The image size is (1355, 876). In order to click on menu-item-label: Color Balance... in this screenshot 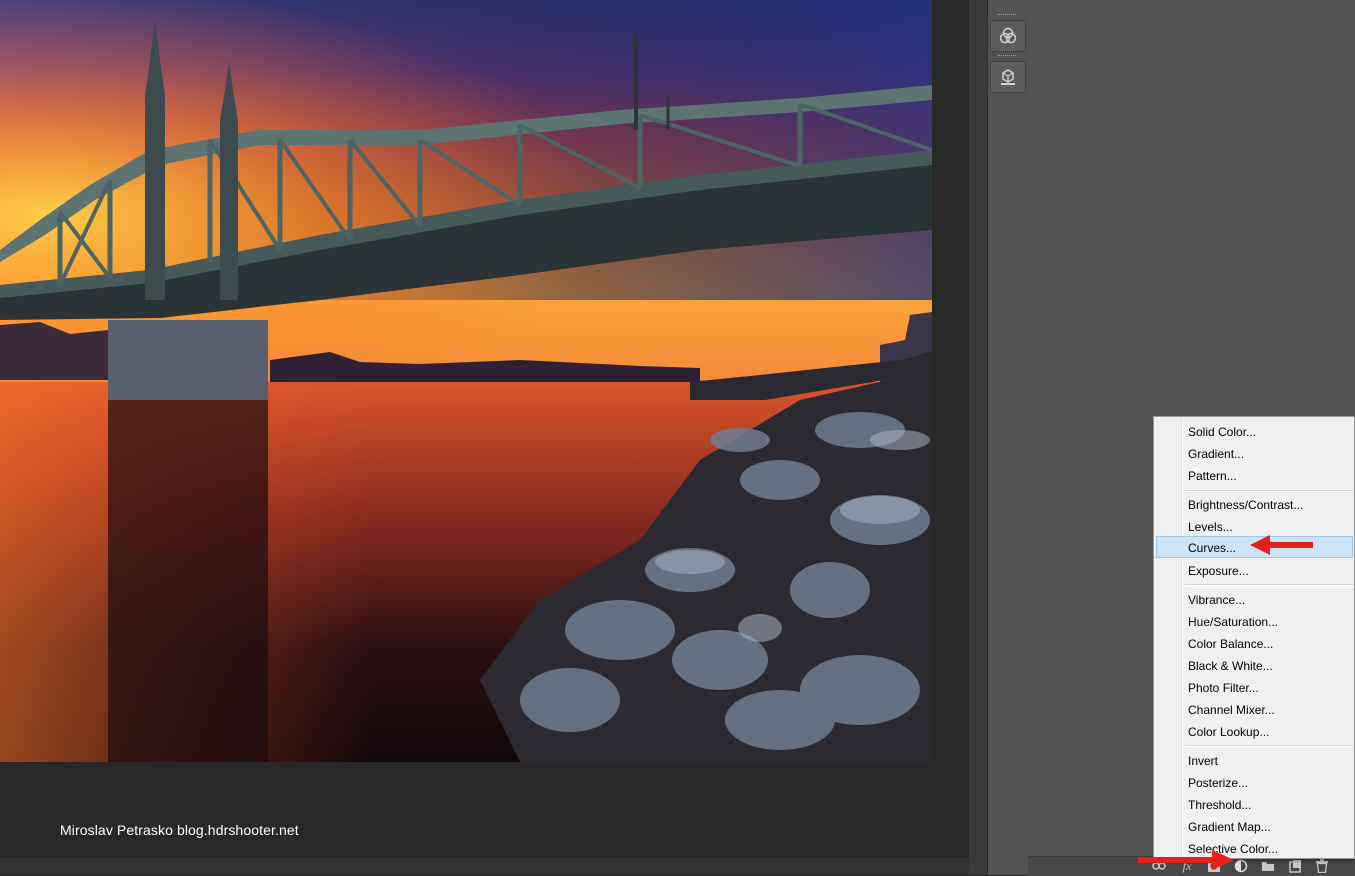, I will do `click(1231, 644)`.